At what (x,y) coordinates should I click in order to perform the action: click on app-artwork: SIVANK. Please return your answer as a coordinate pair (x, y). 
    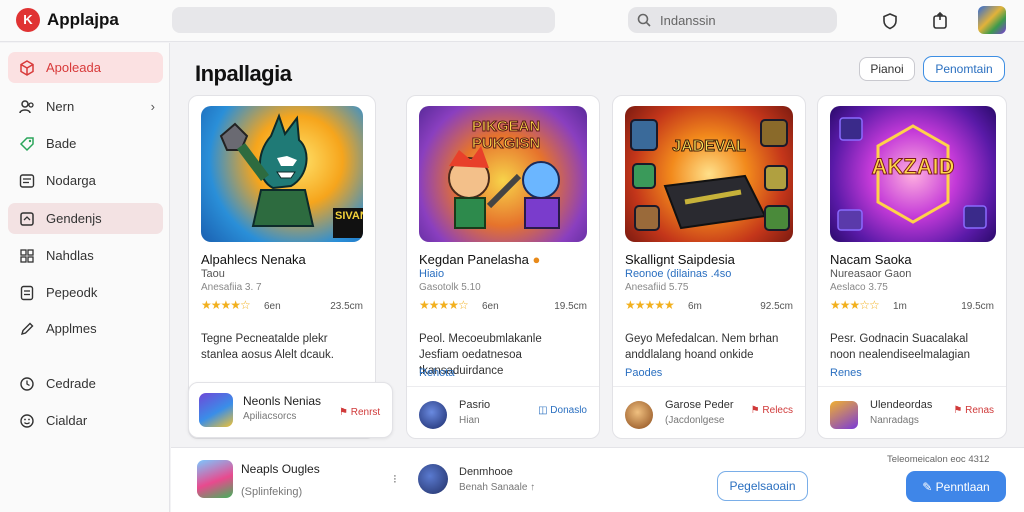
    Looking at the image, I should click on (282, 174).